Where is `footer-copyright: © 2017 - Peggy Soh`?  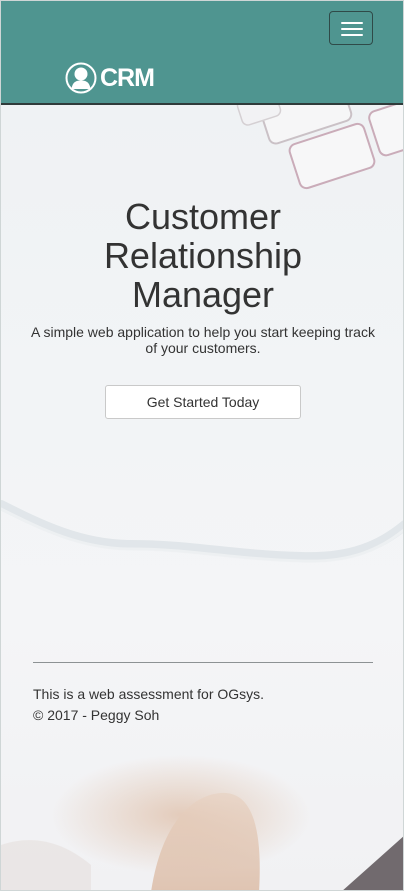 footer-copyright: © 2017 - Peggy Soh is located at coordinates (96, 715).